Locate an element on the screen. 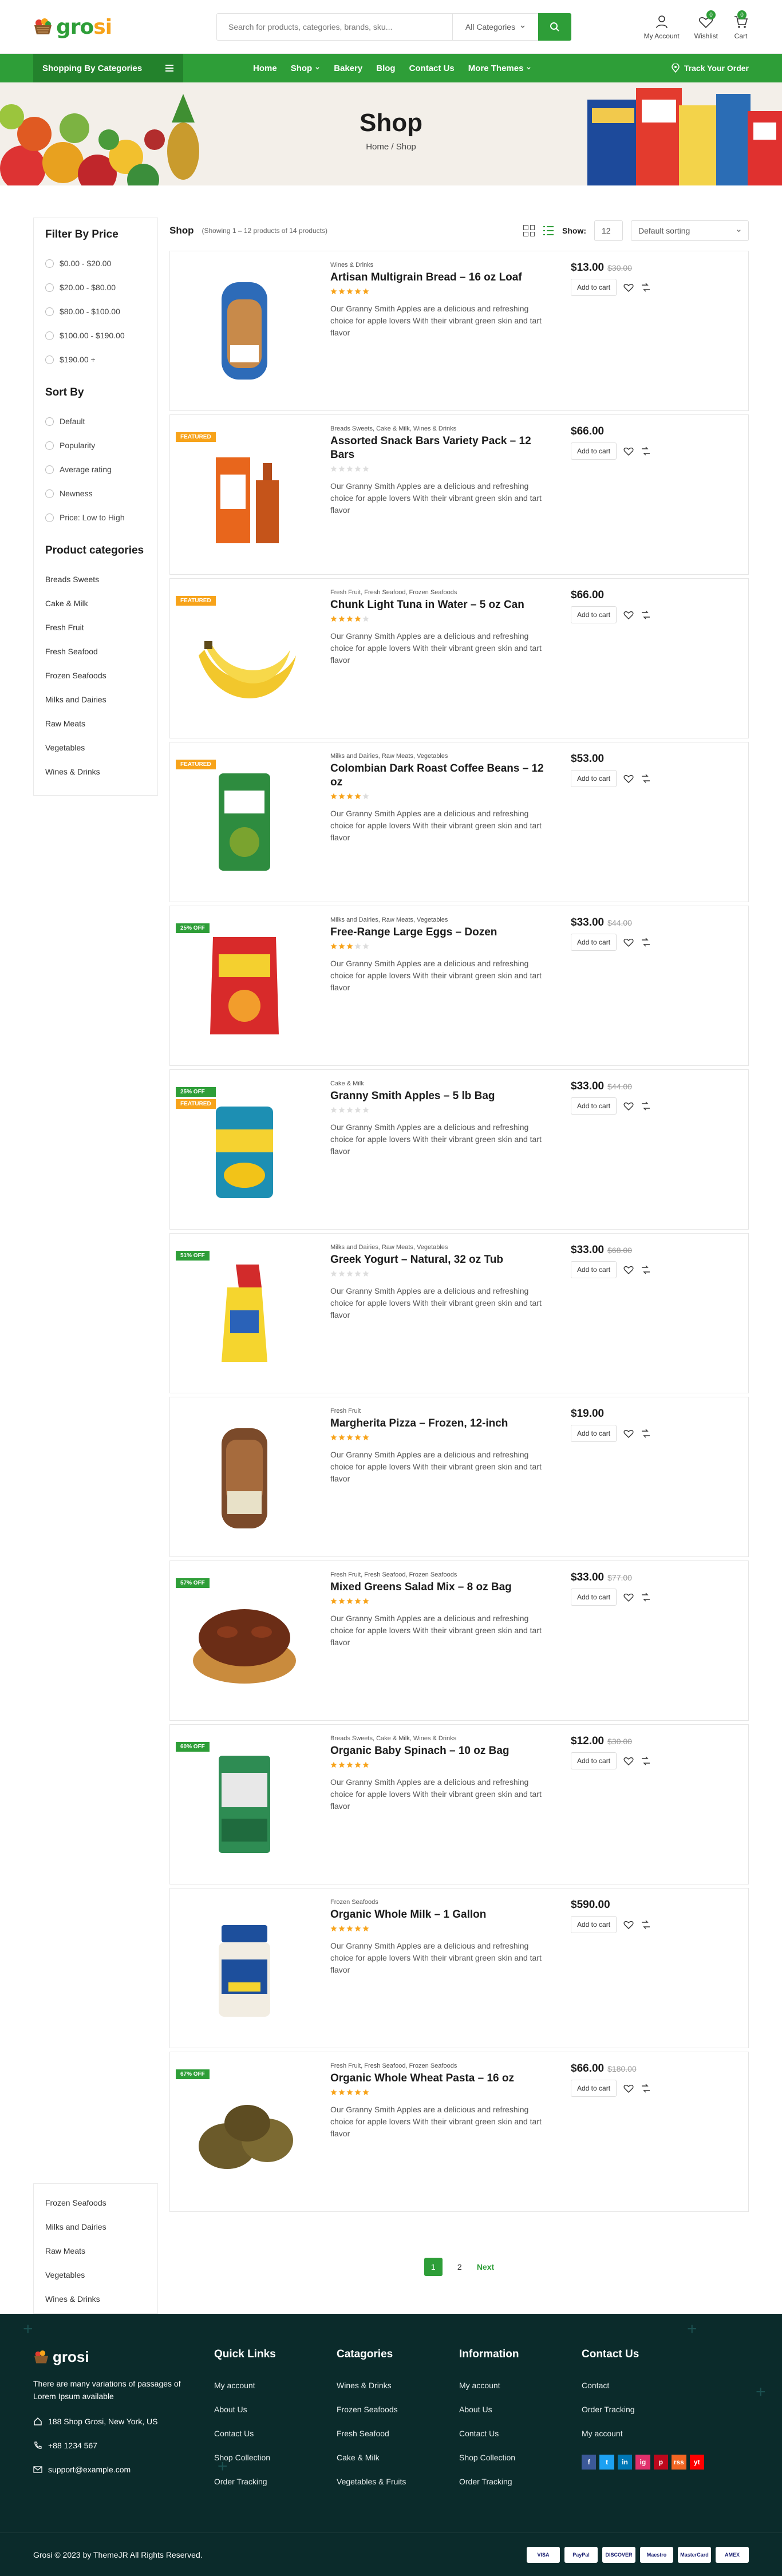 The width and height of the screenshot is (782, 2576). logo: grosi is located at coordinates (124, 27).